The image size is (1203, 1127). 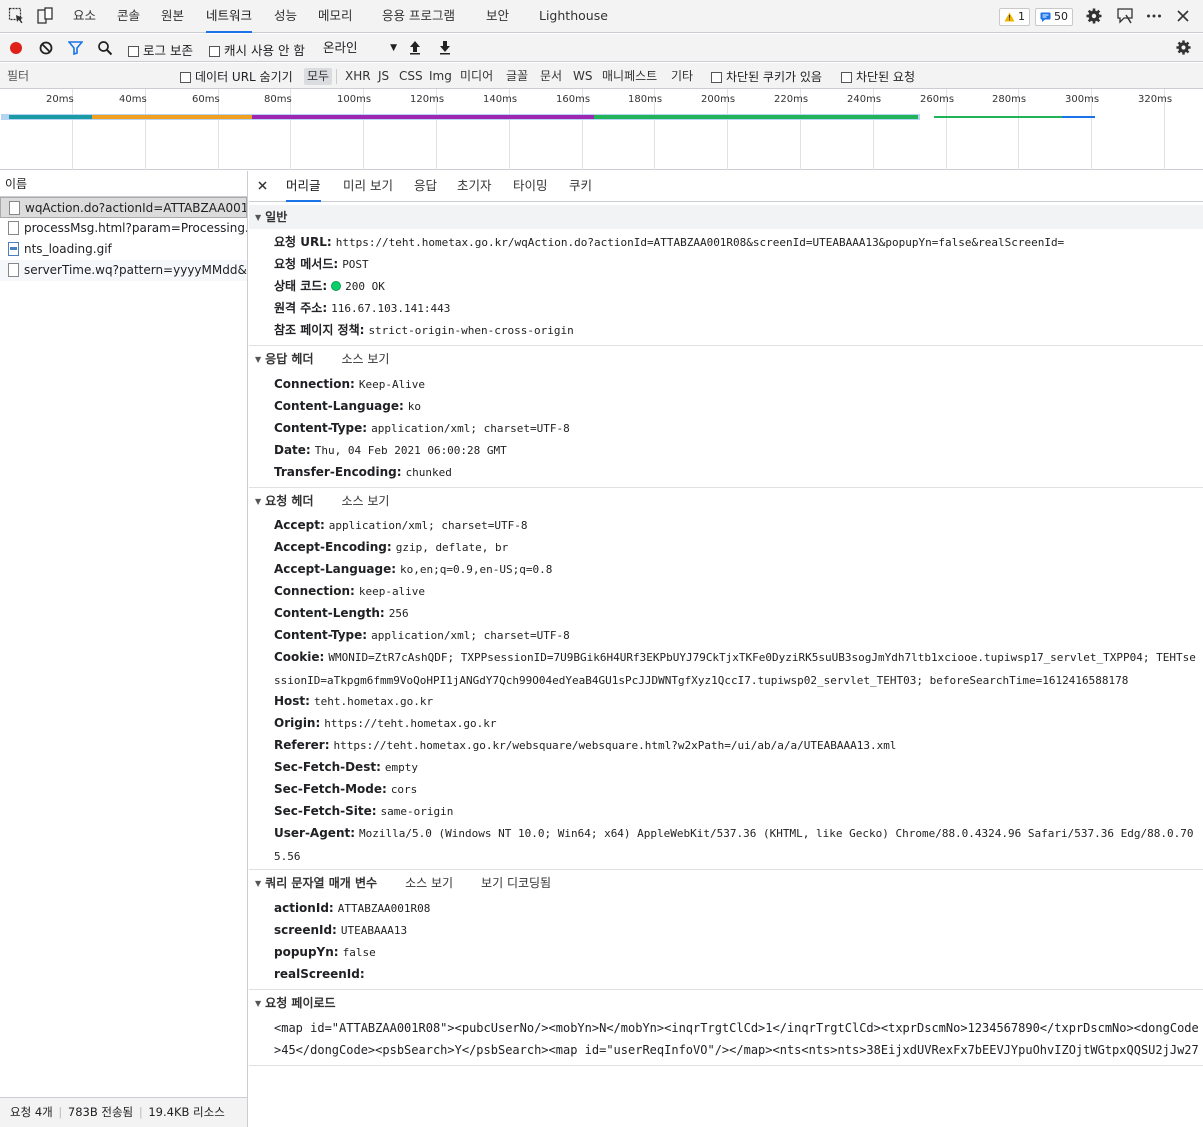 I want to click on request-count: 요청 4개, so click(x=31, y=1112).